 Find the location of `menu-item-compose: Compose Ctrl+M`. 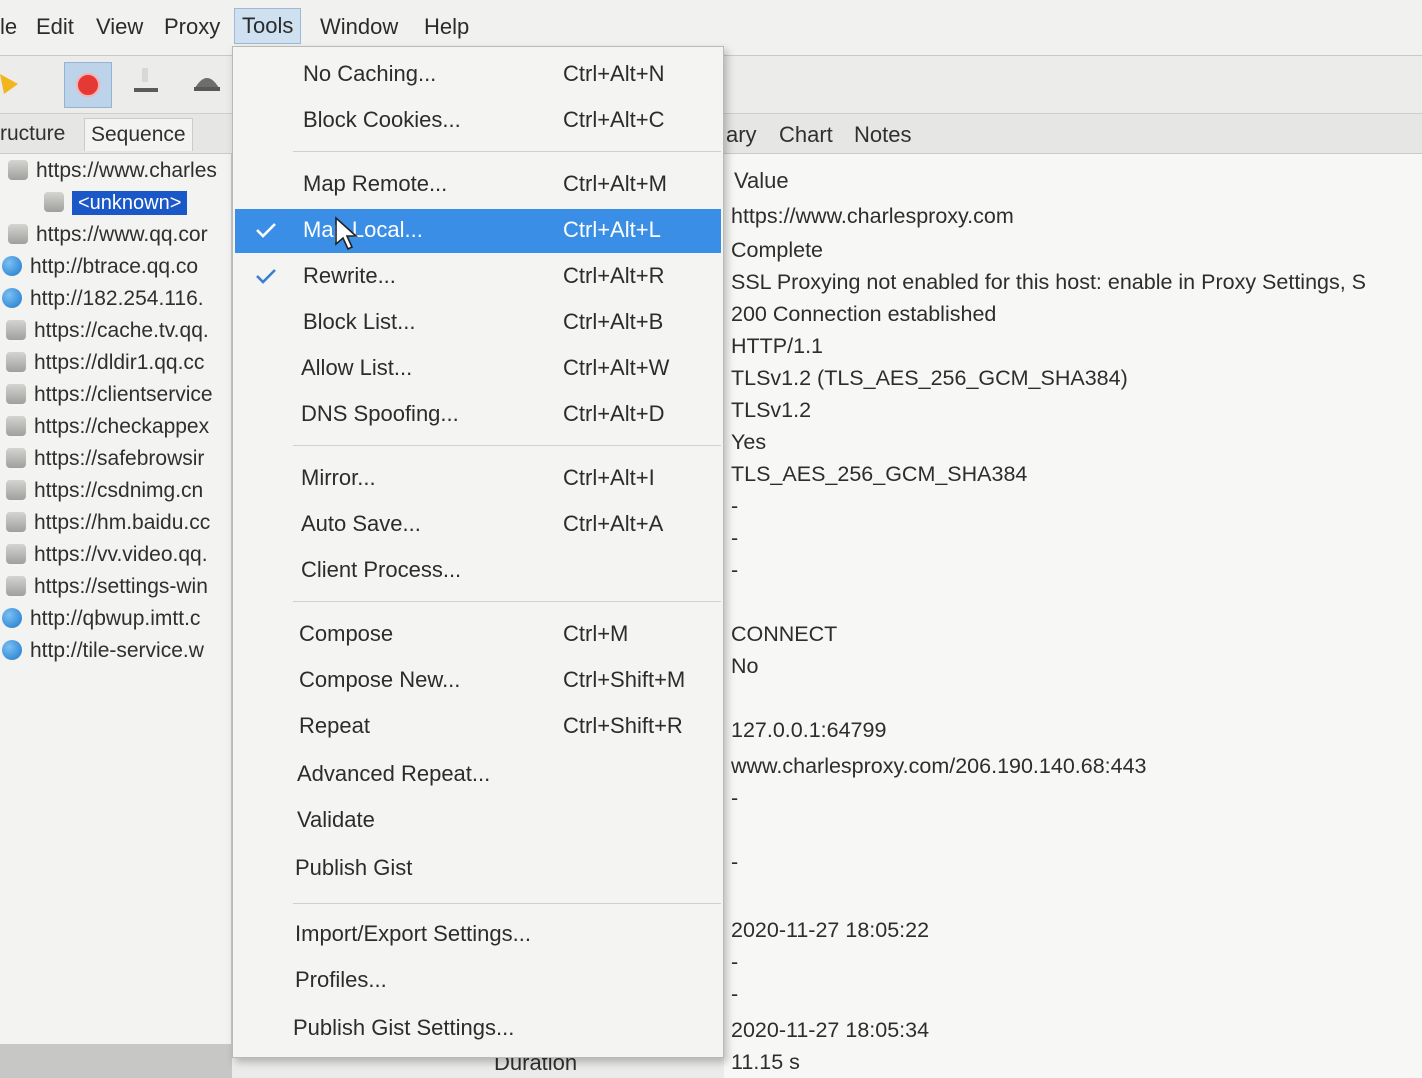

menu-item-compose: Compose Ctrl+M is located at coordinates (478, 635).